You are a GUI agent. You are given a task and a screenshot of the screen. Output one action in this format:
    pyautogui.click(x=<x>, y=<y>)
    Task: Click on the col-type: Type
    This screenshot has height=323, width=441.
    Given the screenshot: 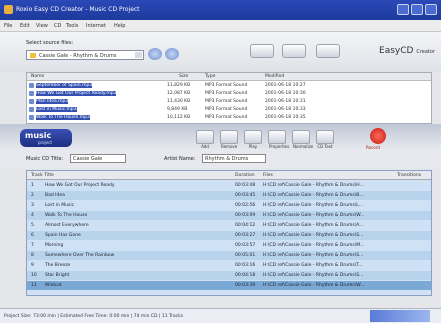 What is the action you would take?
    pyautogui.click(x=210, y=76)
    